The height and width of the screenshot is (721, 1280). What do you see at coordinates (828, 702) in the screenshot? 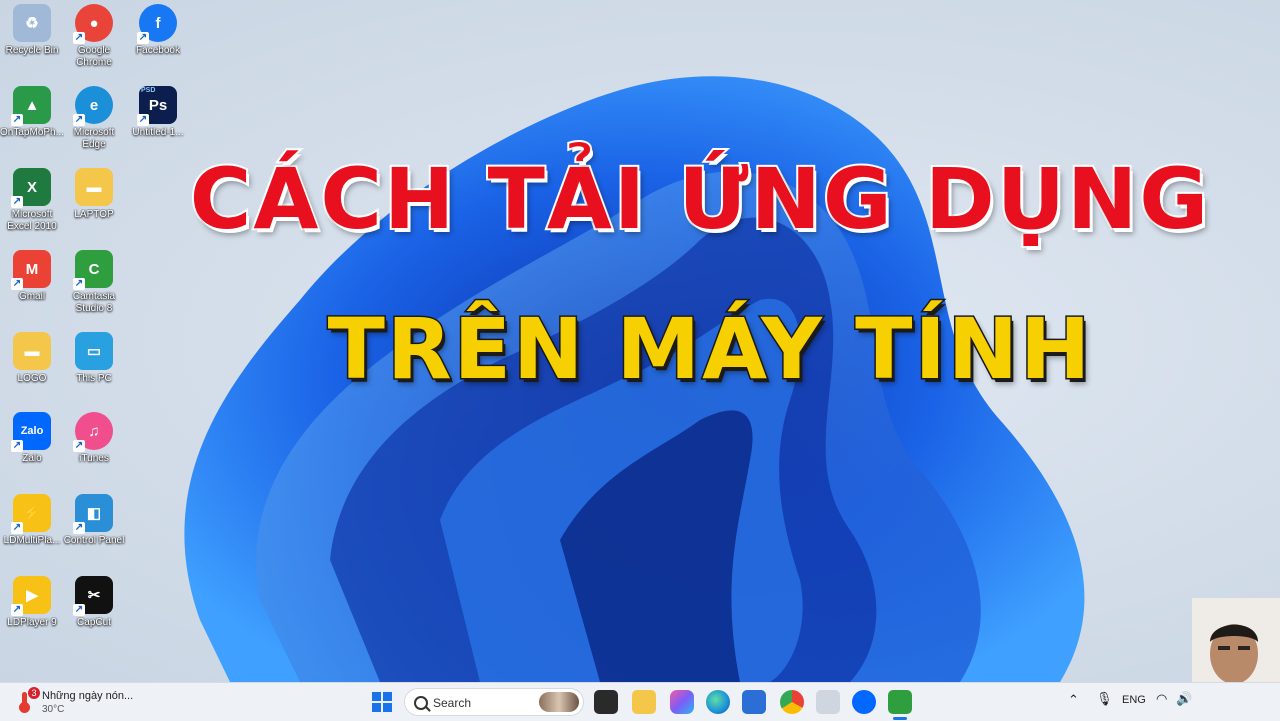
I see `app-taskbar-icon` at bounding box center [828, 702].